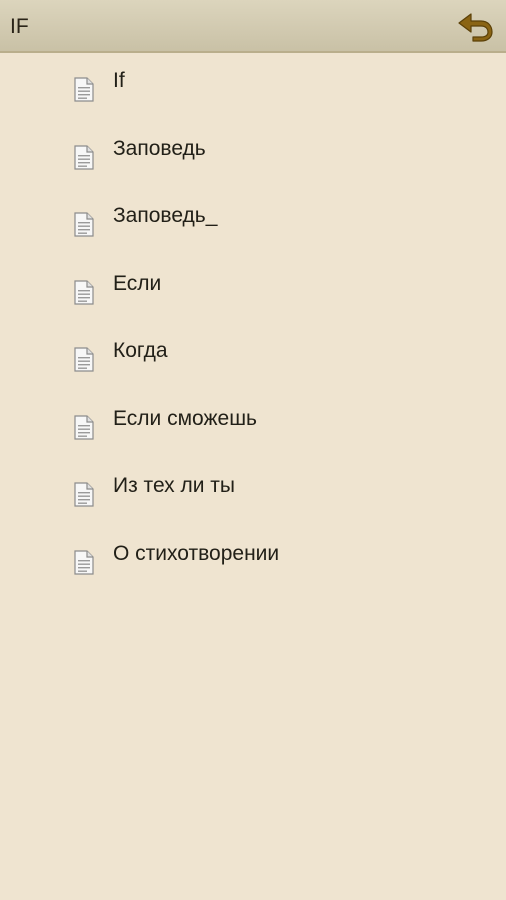  I want to click on list-item: Если, so click(253, 290).